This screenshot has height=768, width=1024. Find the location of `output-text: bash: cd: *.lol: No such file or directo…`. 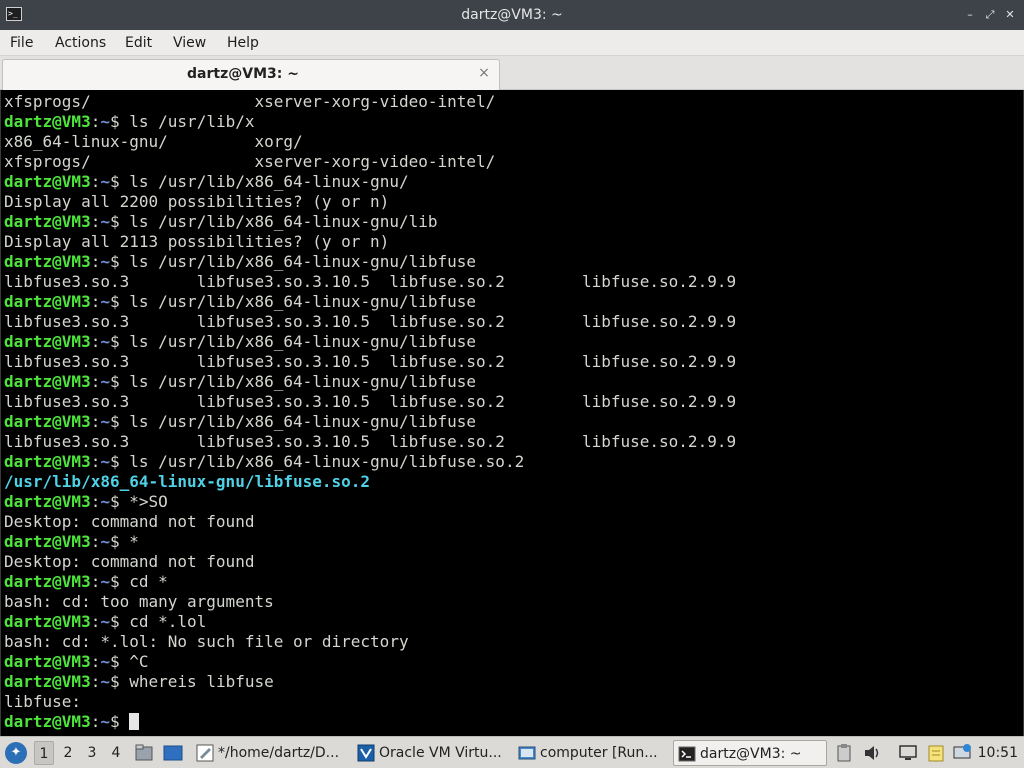

output-text: bash: cd: *.lol: No such file or directo… is located at coordinates (206, 641).